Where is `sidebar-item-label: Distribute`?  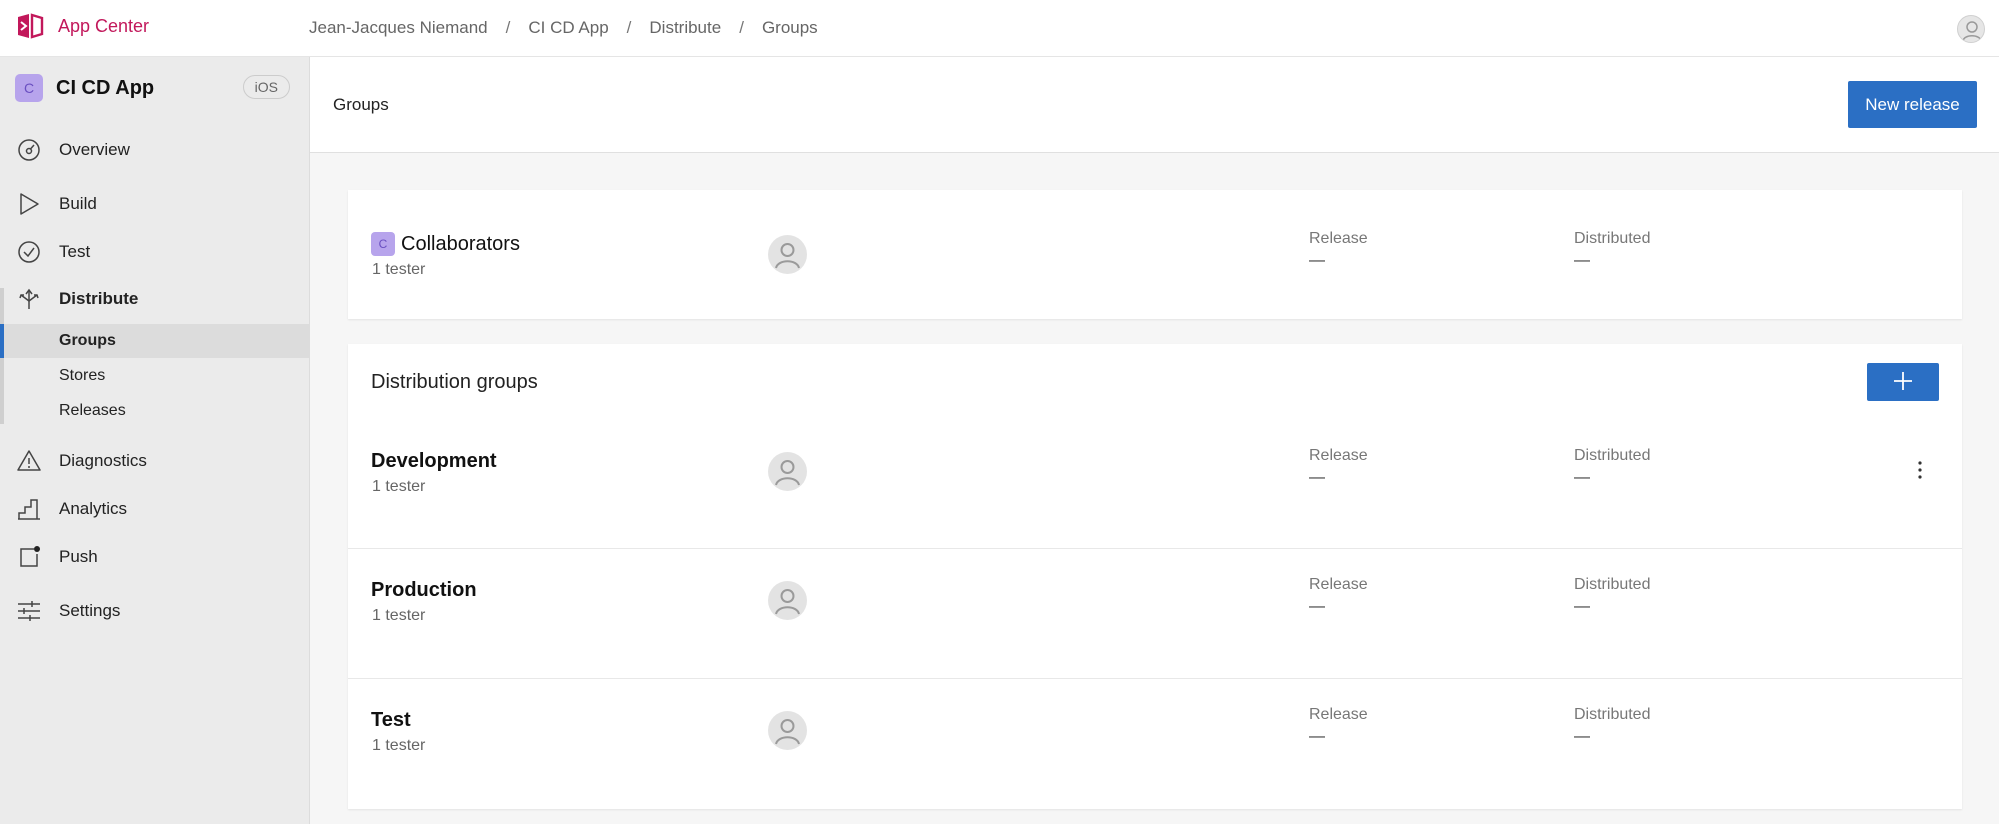
sidebar-item-label: Distribute is located at coordinates (99, 298).